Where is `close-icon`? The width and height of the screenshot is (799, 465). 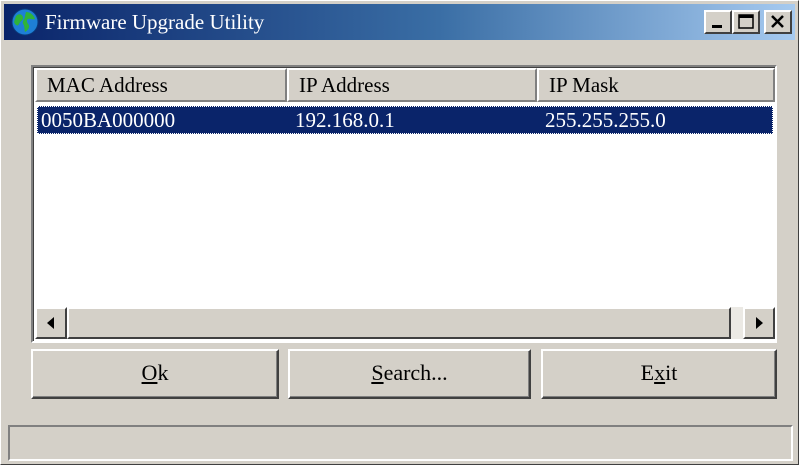 close-icon is located at coordinates (777, 21).